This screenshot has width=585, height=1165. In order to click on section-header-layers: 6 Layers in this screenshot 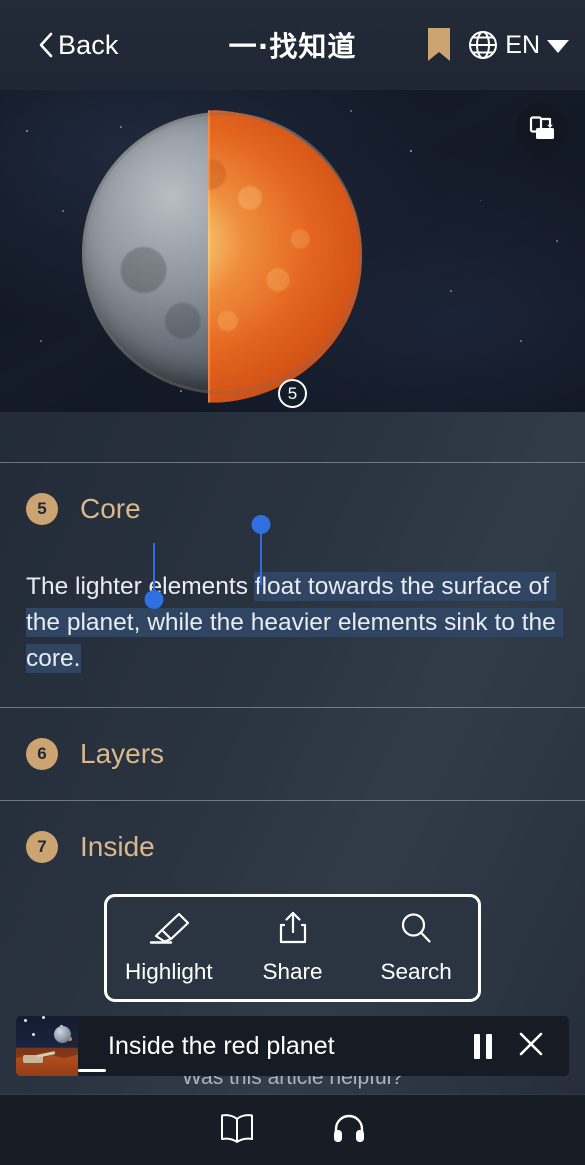, I will do `click(292, 754)`.